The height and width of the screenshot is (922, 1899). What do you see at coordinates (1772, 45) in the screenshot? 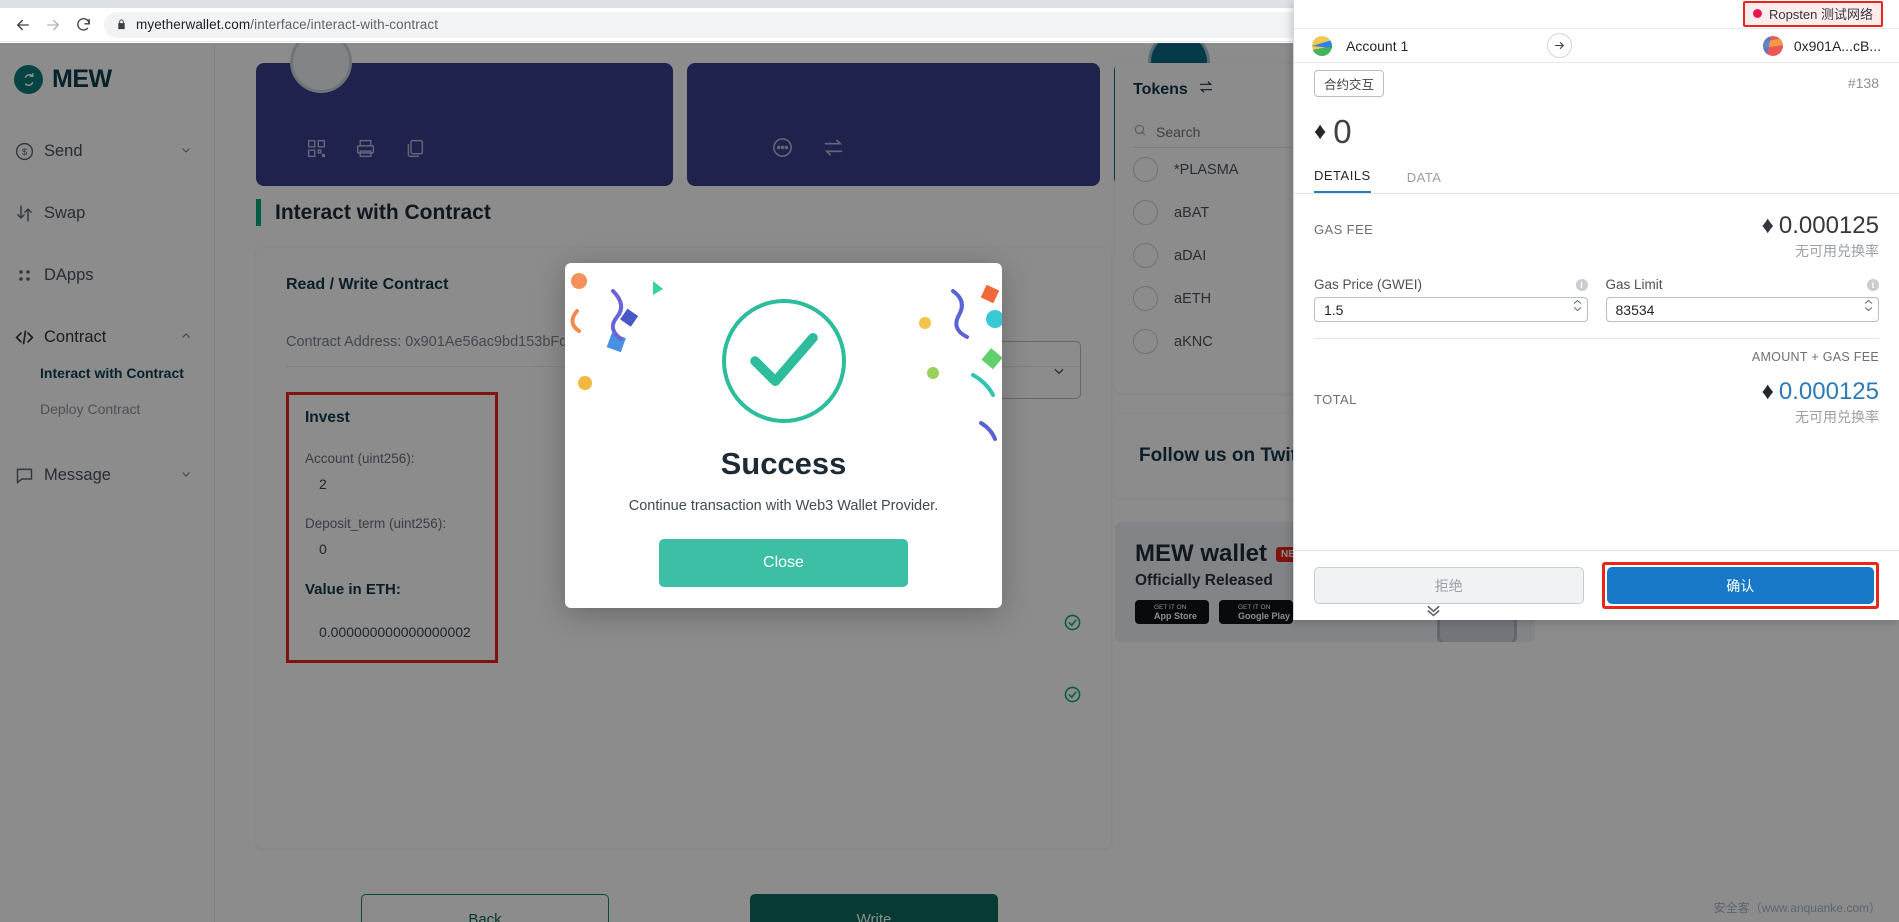
I see `recipient-avatar` at bounding box center [1772, 45].